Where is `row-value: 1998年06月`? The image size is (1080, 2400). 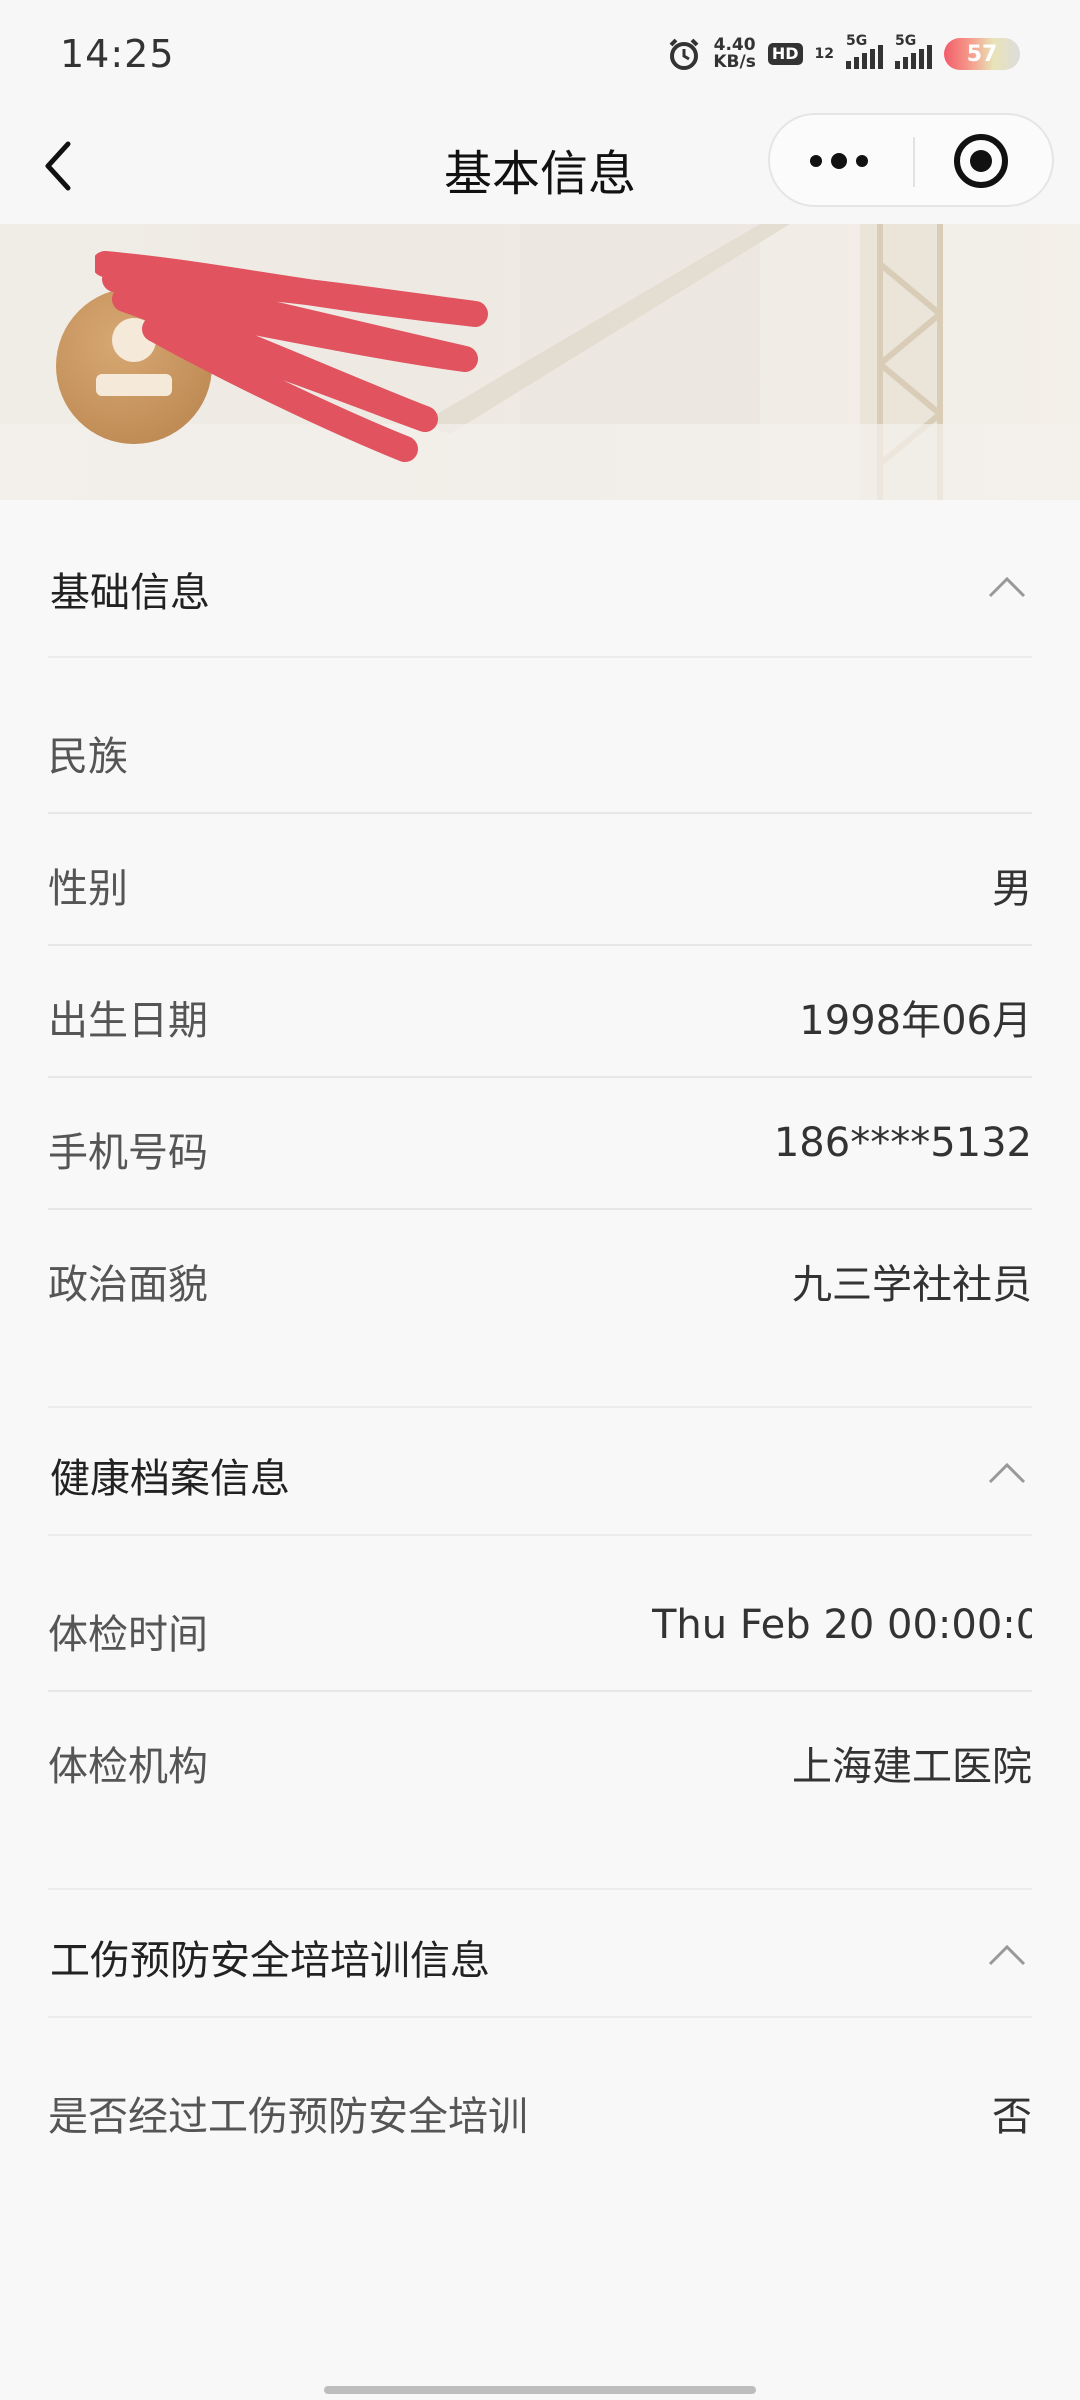
row-value: 1998年06月 is located at coordinates (915, 1021).